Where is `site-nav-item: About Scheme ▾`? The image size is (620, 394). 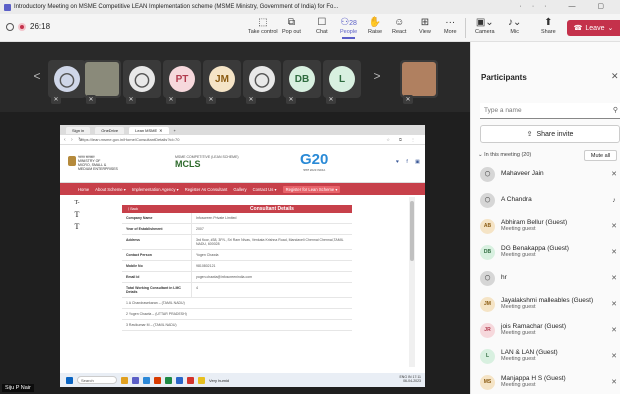
site-nav-item: About Scheme ▾ is located at coordinates (110, 189).